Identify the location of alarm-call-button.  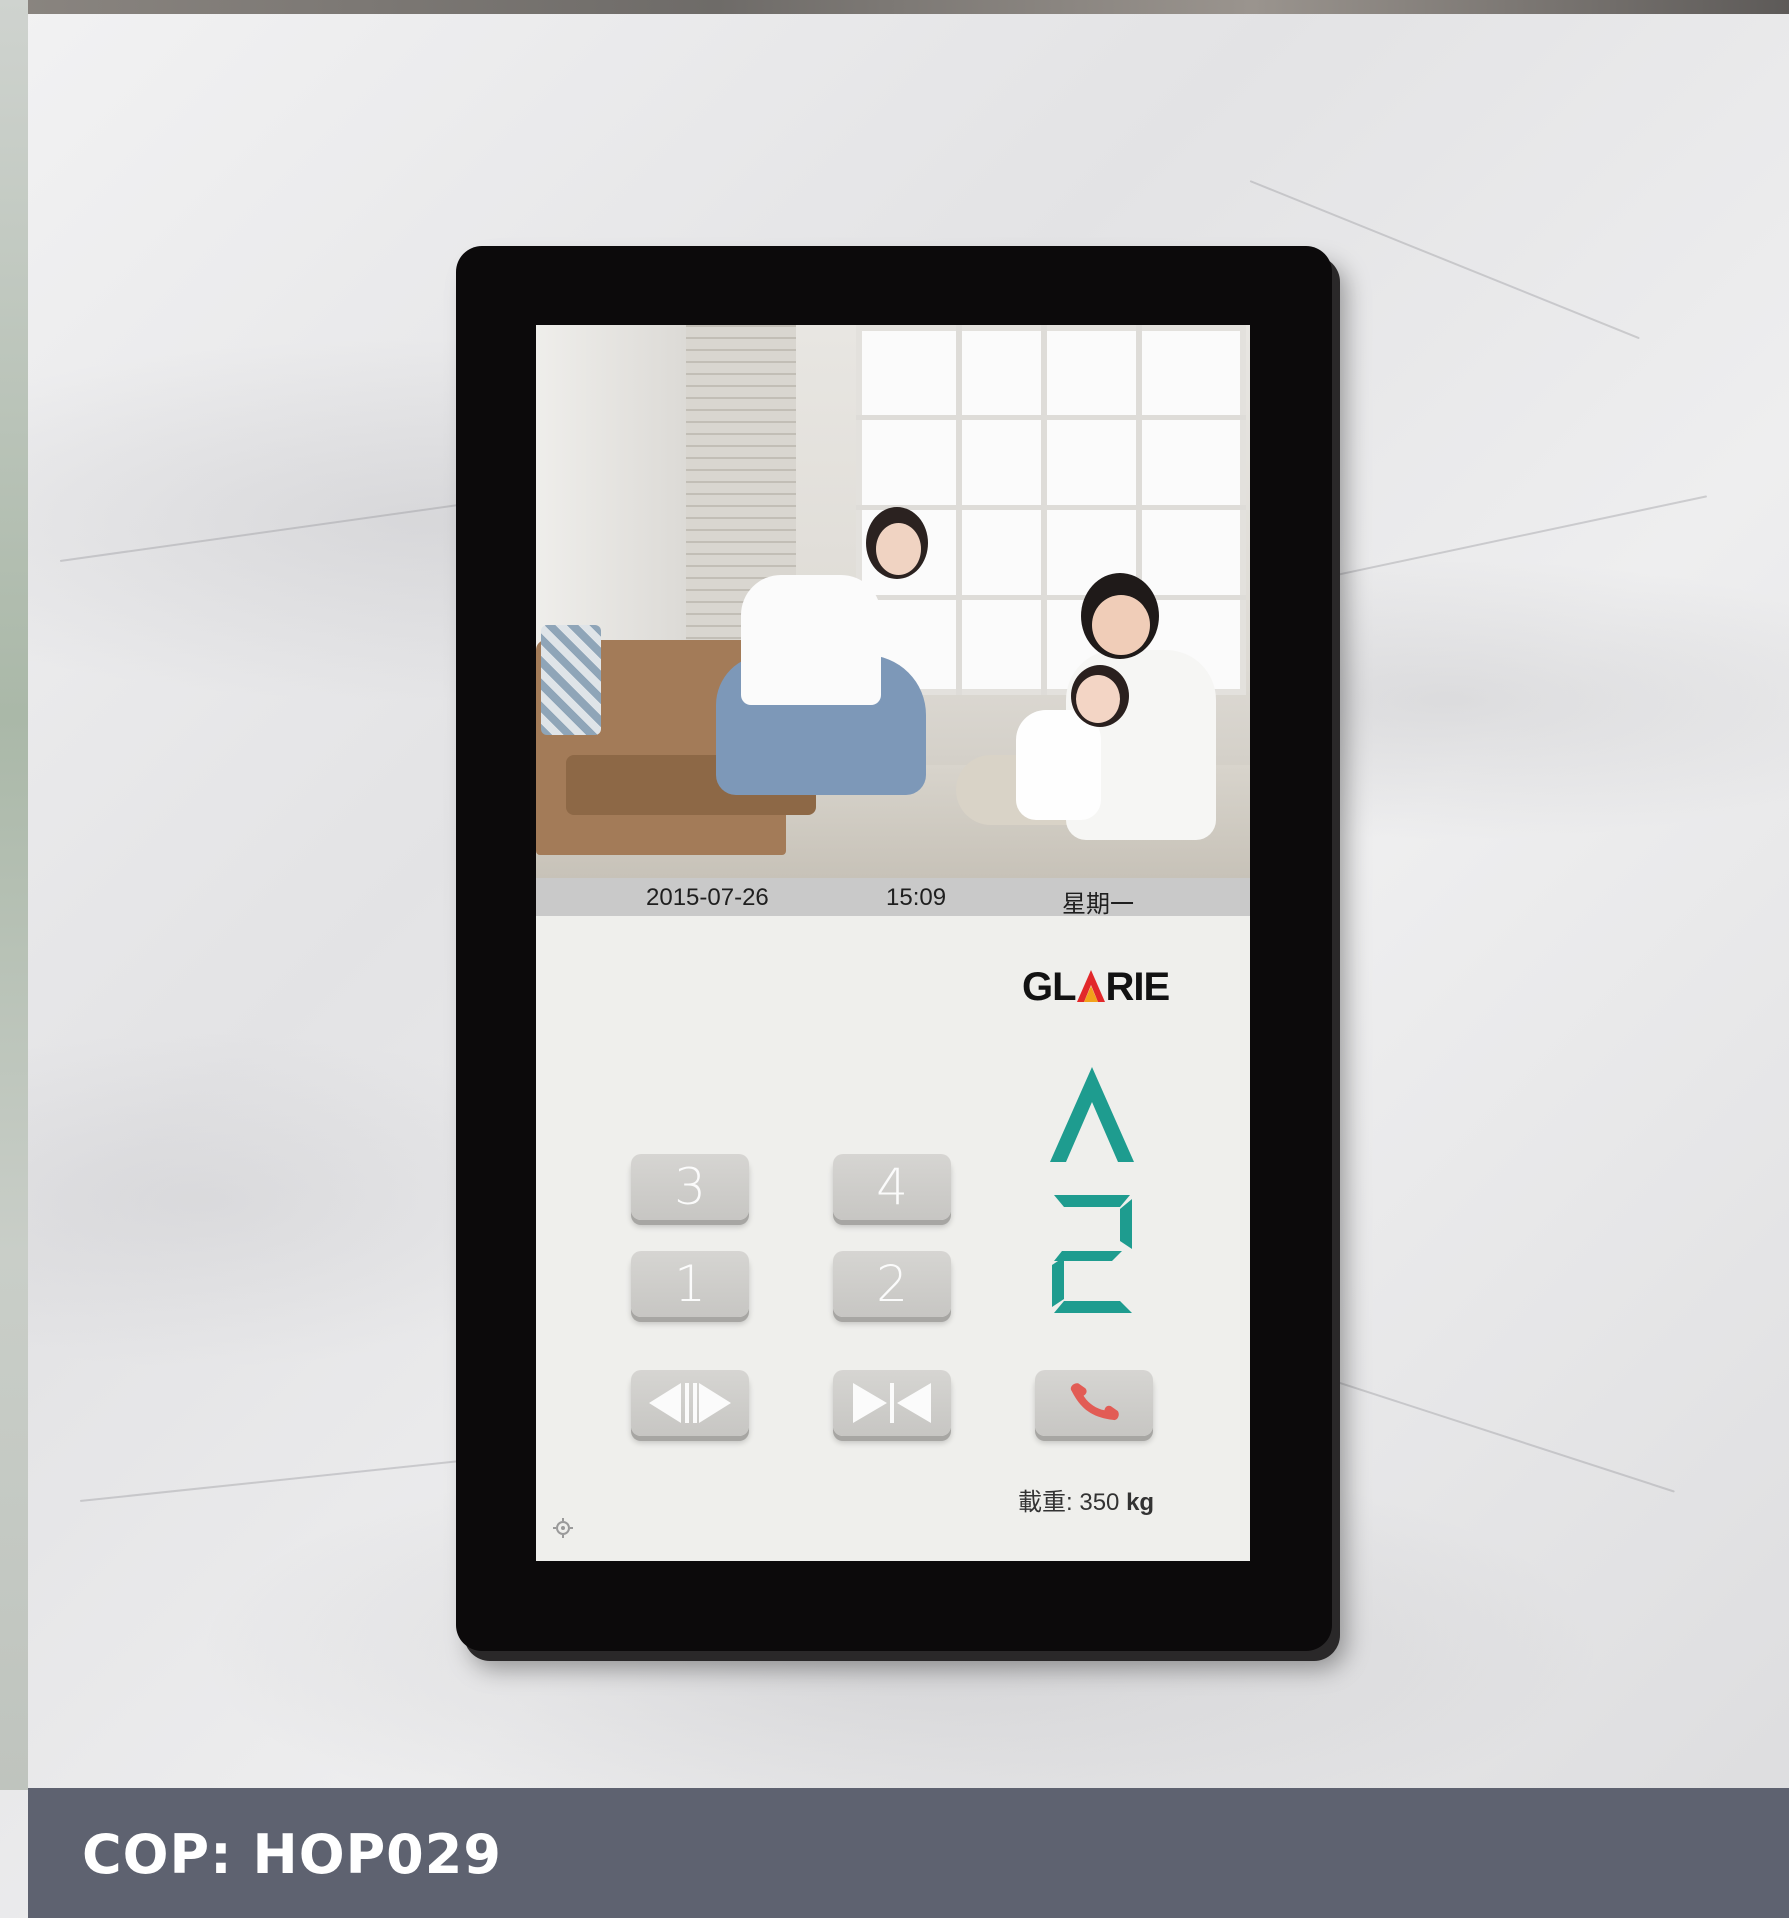
(1094, 1403).